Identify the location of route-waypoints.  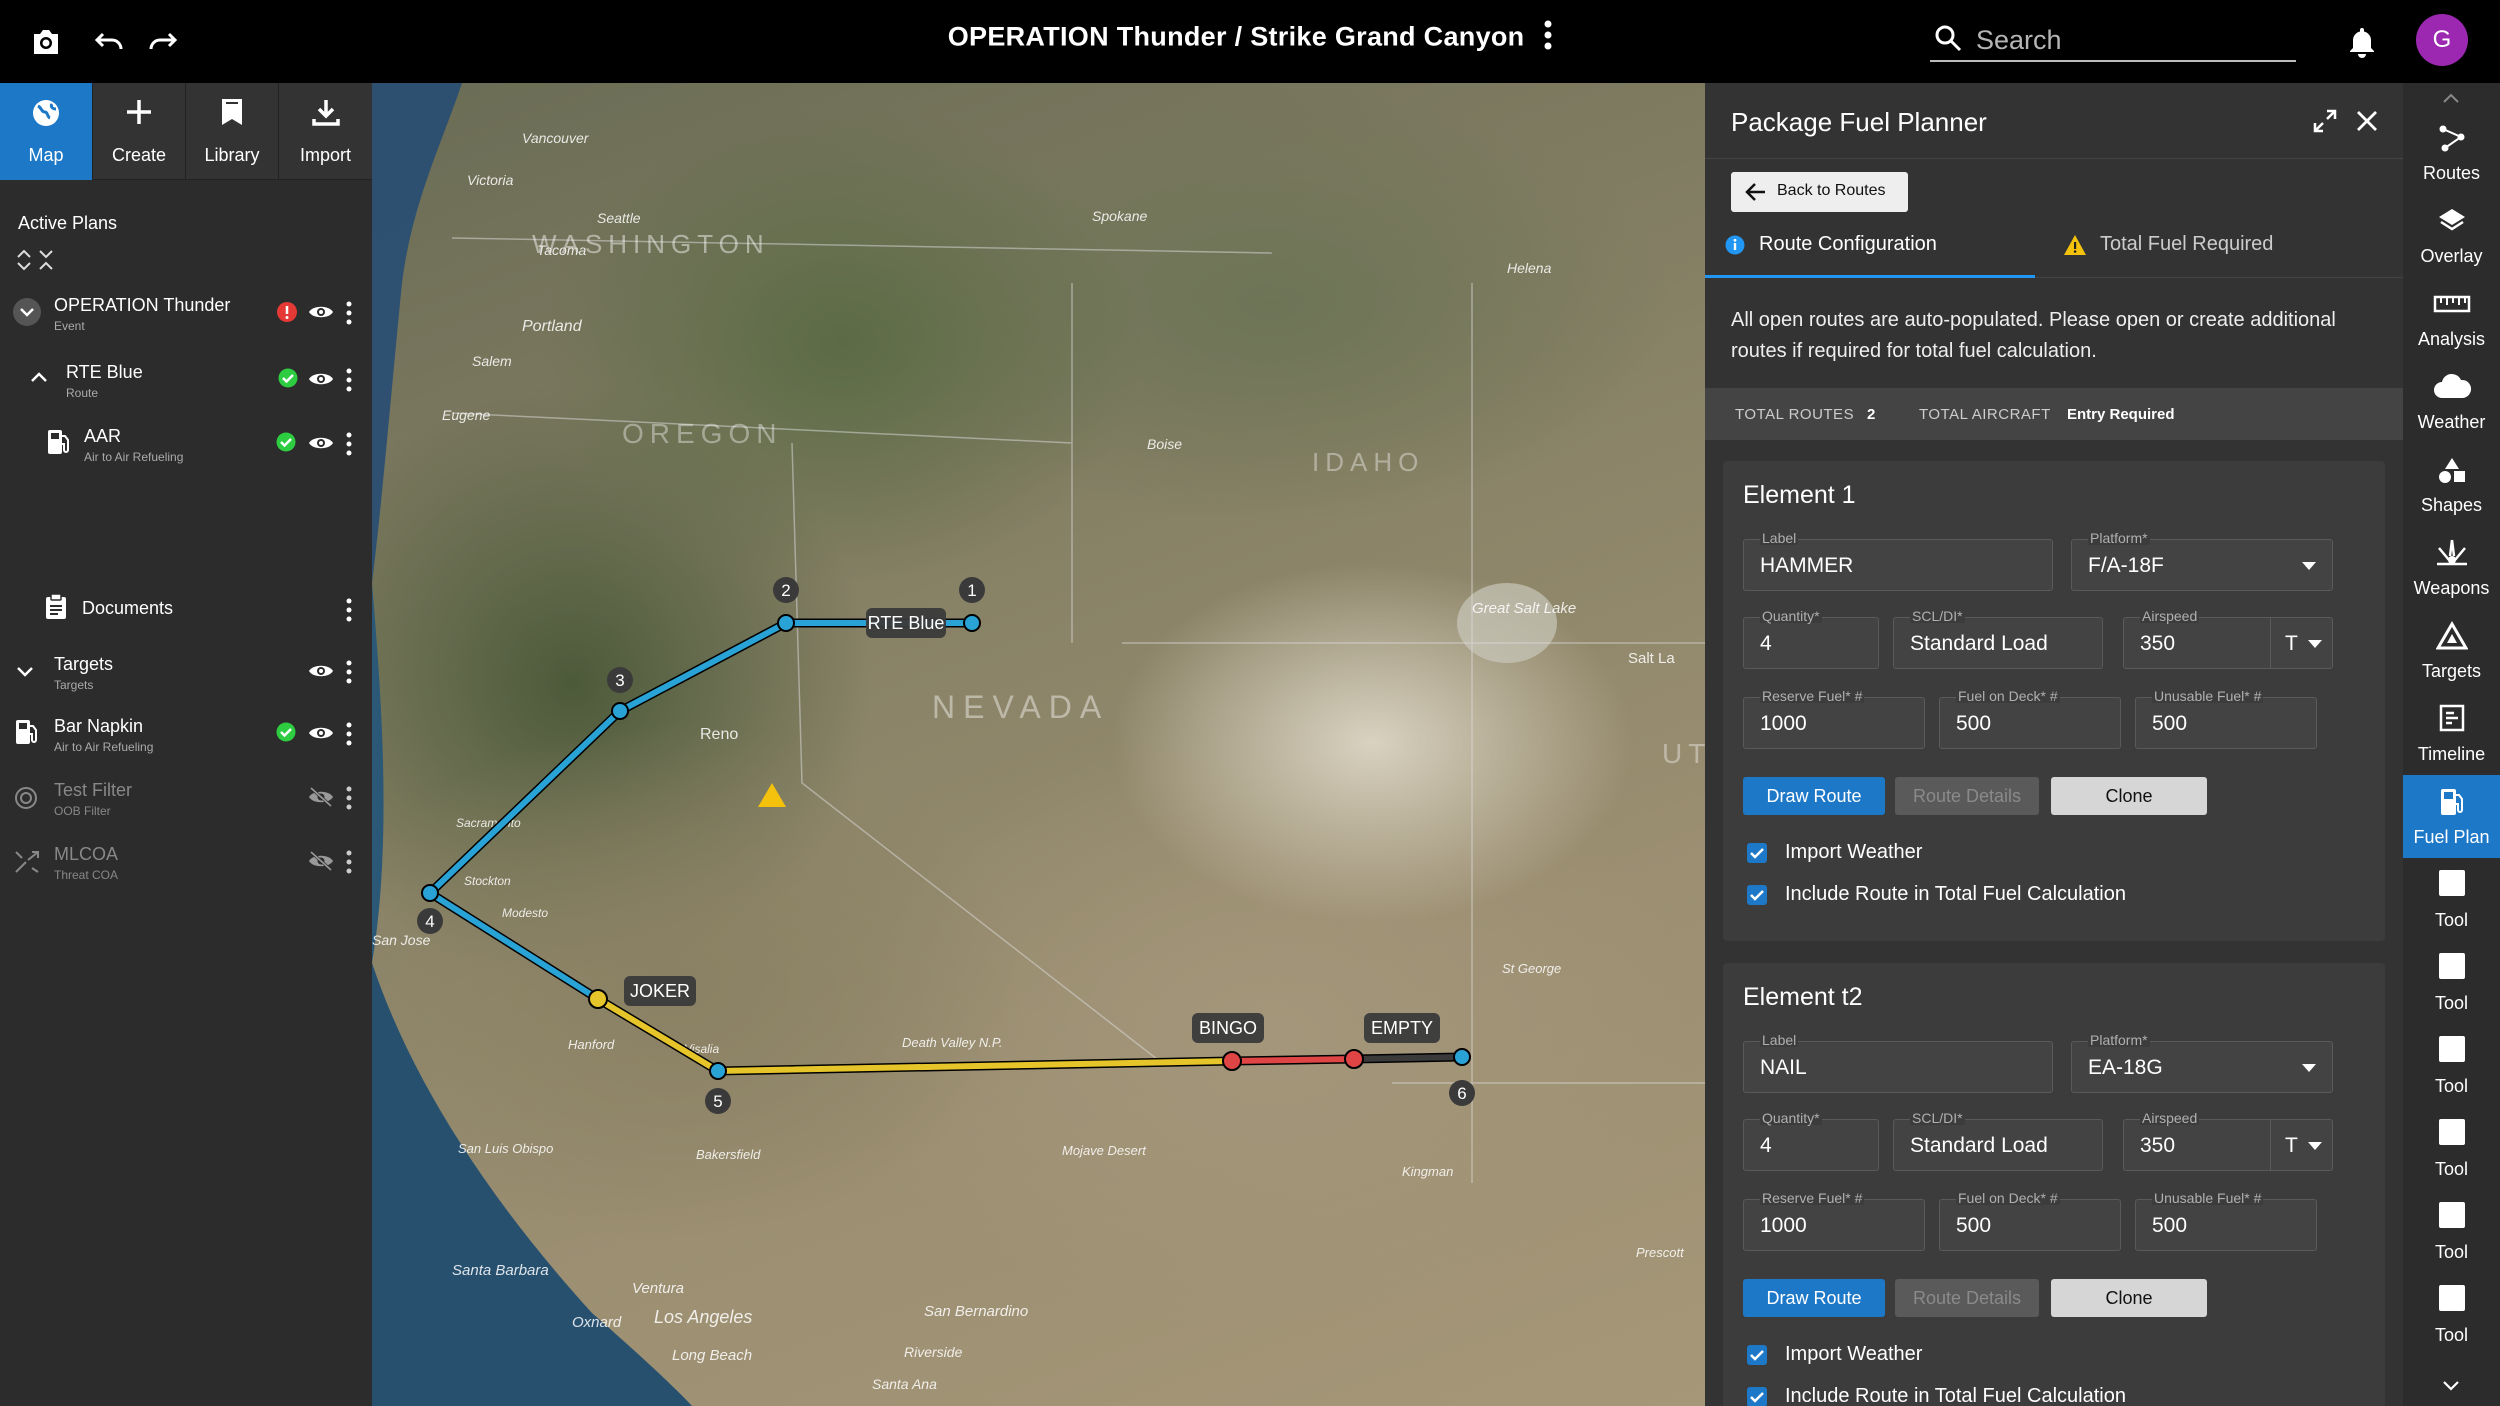
(946, 847).